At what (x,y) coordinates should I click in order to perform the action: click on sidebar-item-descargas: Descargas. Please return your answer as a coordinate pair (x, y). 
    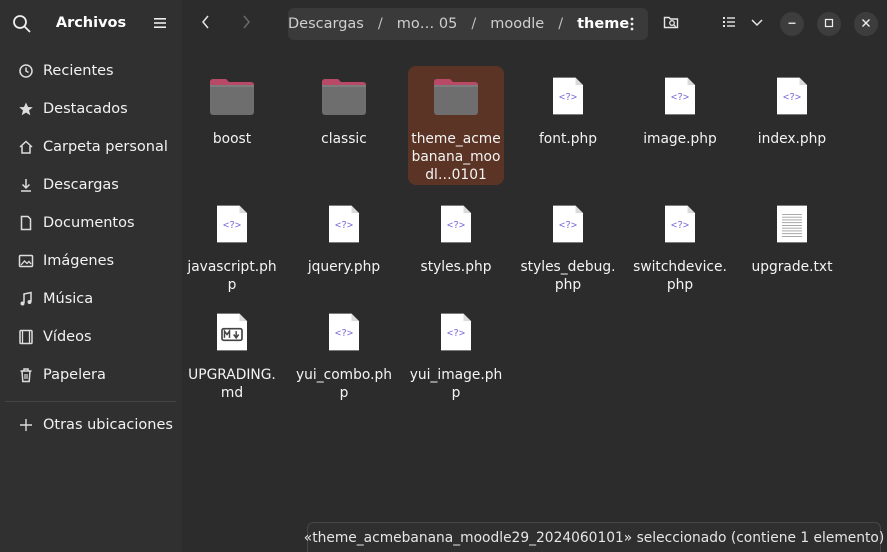
    Looking at the image, I should click on (91, 185).